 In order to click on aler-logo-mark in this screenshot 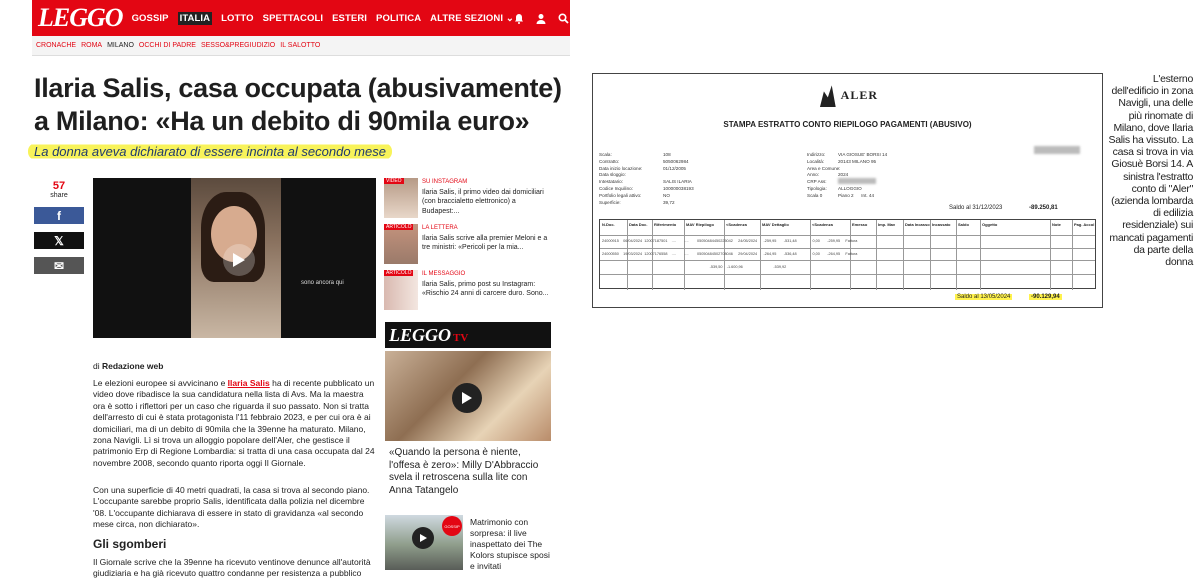, I will do `click(827, 96)`.